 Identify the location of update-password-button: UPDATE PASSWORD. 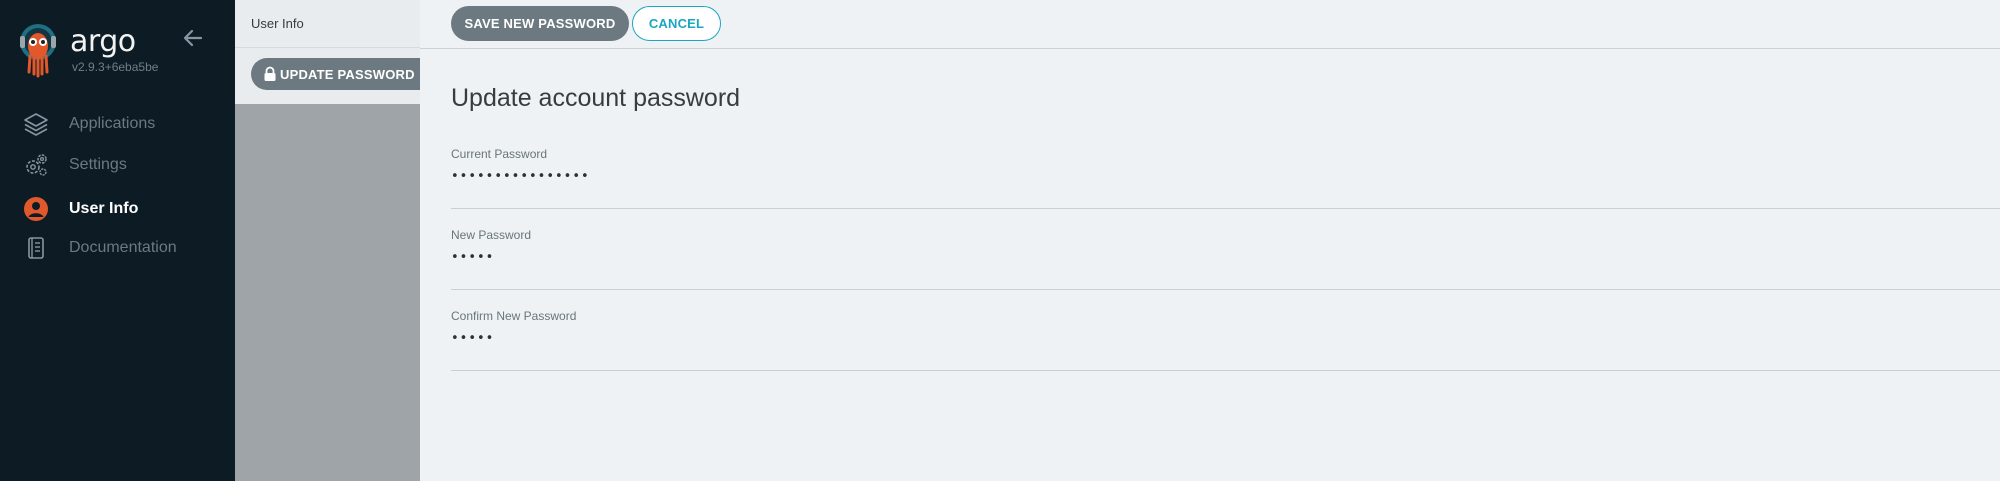
(338, 74).